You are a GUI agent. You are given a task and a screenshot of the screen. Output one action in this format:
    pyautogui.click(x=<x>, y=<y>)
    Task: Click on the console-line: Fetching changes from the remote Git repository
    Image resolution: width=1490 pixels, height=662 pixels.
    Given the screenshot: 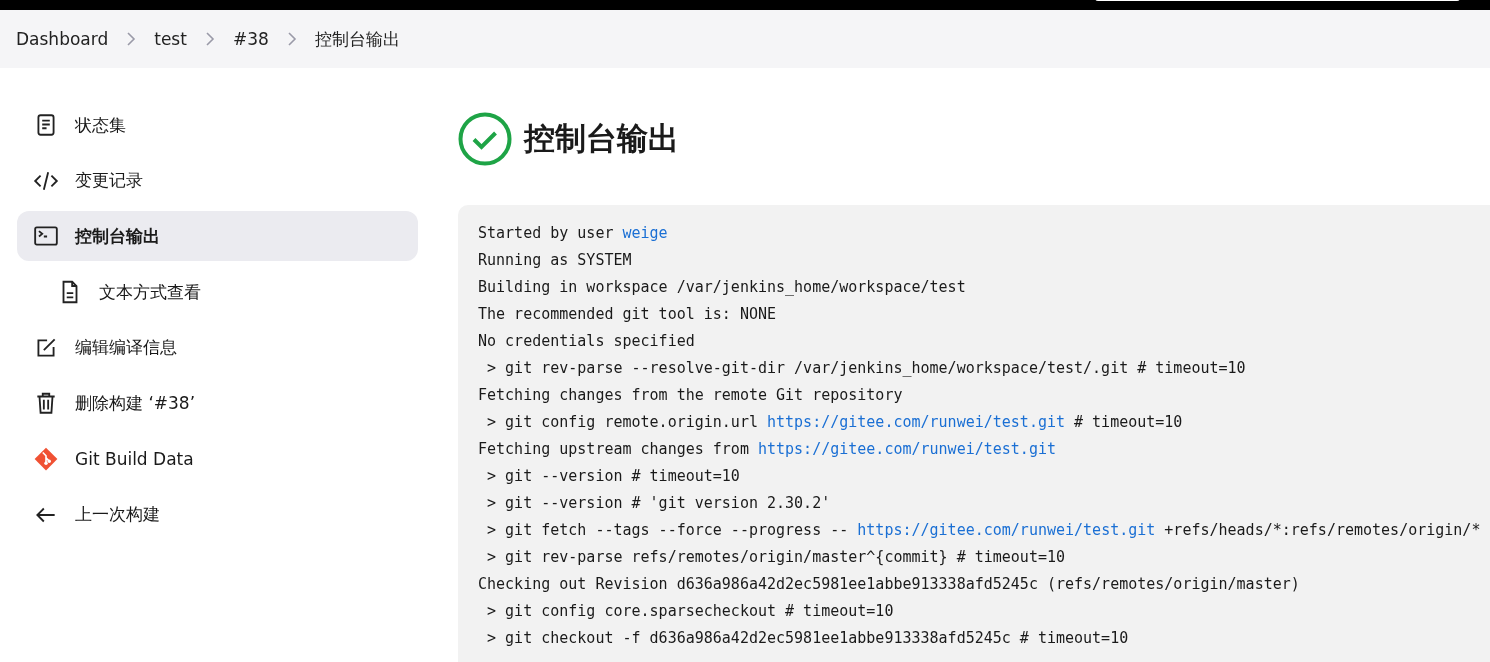 What is the action you would take?
    pyautogui.click(x=691, y=395)
    